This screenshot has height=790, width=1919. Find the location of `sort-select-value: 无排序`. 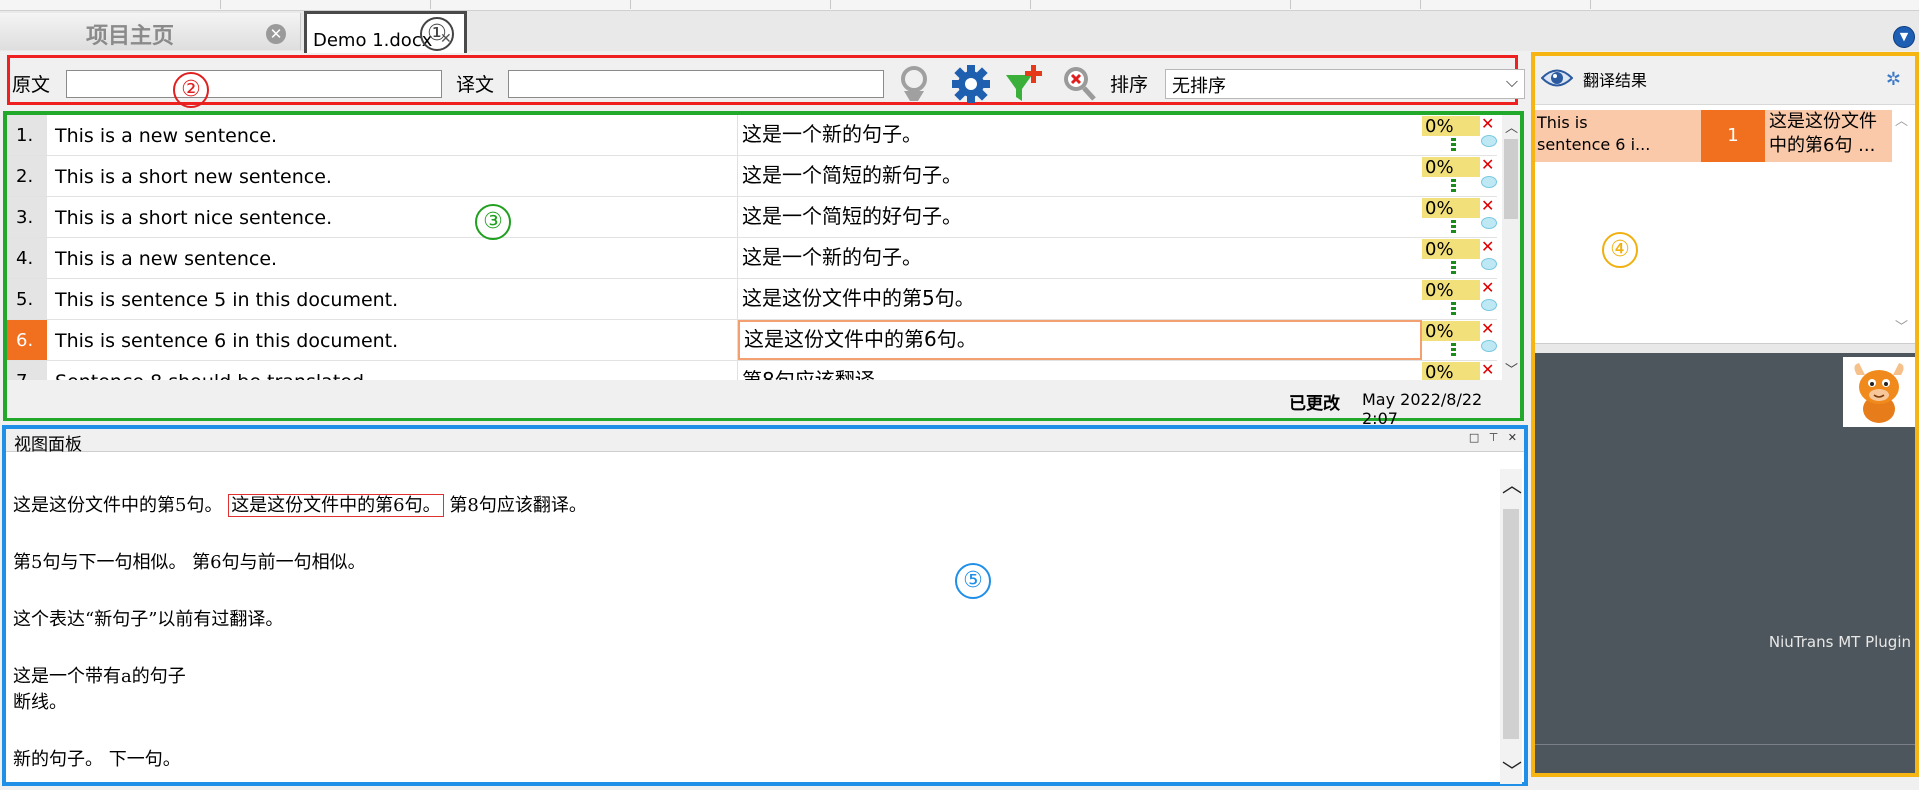

sort-select-value: 无排序 is located at coordinates (1199, 86).